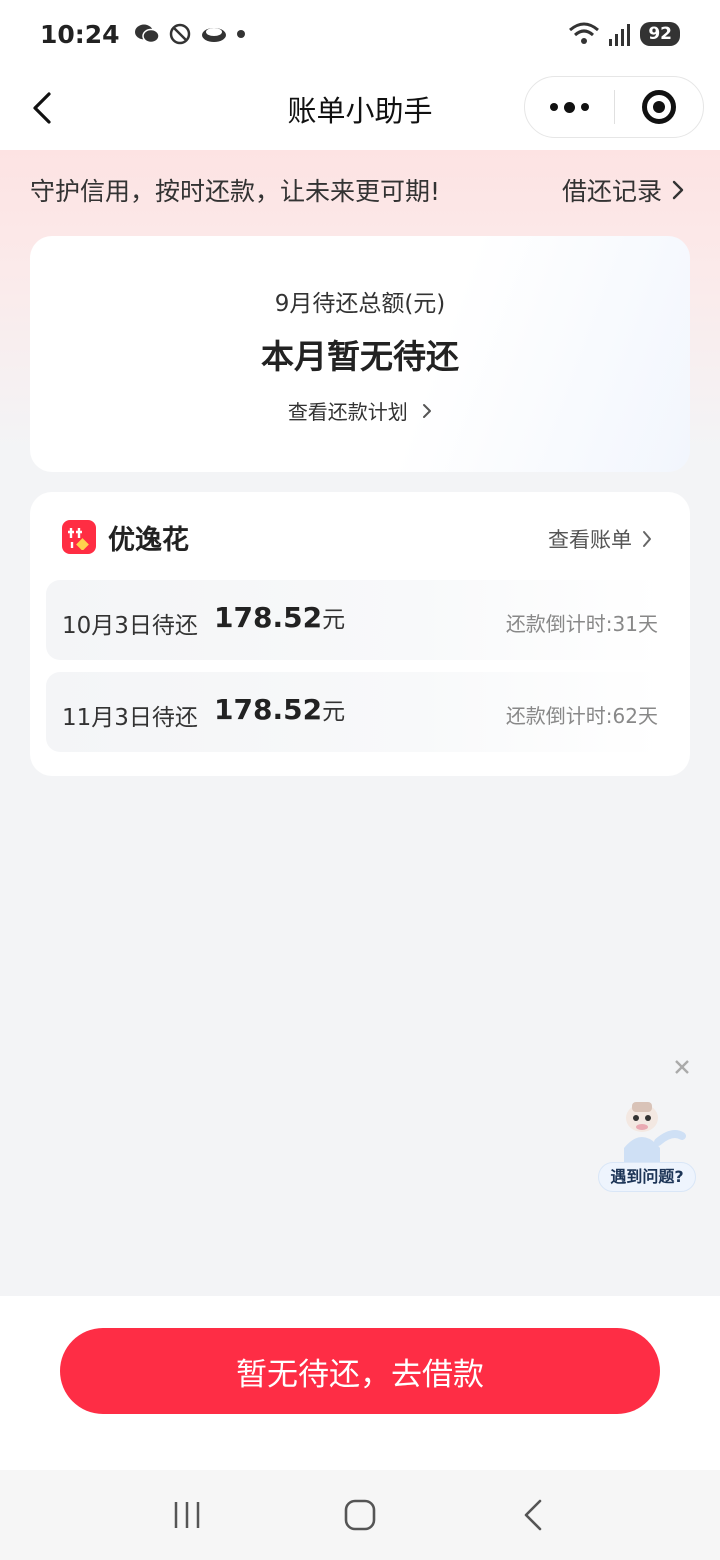 The width and height of the screenshot is (720, 1560). I want to click on view-bill-link: 查看账单, so click(600, 539).